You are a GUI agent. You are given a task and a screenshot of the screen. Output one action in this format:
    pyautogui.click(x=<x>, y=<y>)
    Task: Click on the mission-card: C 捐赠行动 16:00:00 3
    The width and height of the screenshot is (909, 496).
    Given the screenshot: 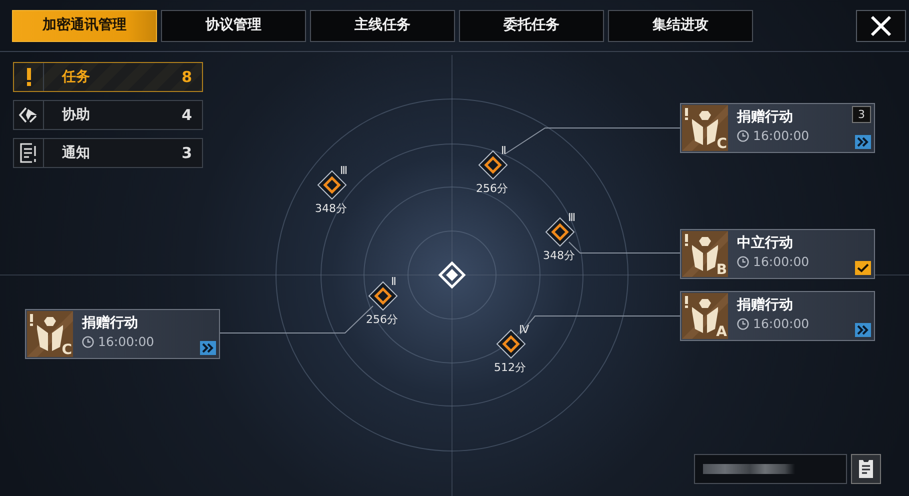 What is the action you would take?
    pyautogui.click(x=777, y=128)
    